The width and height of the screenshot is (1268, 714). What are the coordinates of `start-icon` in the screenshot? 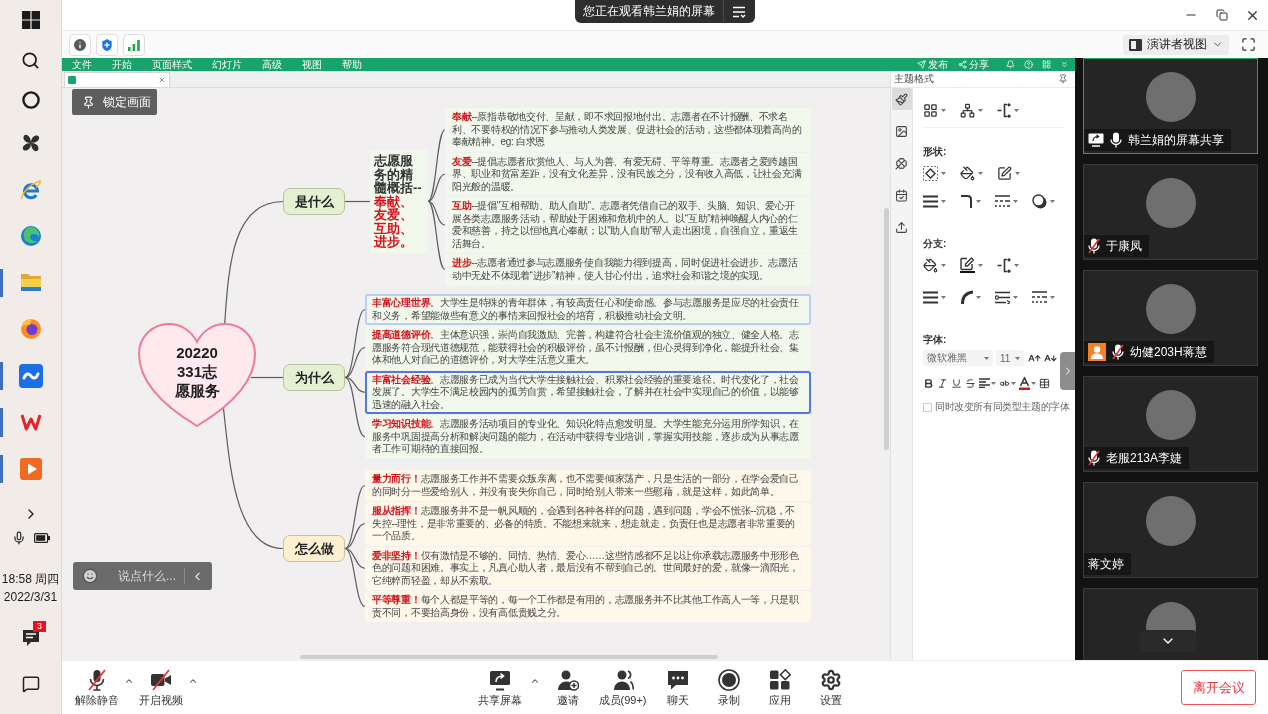 It's located at (30, 20).